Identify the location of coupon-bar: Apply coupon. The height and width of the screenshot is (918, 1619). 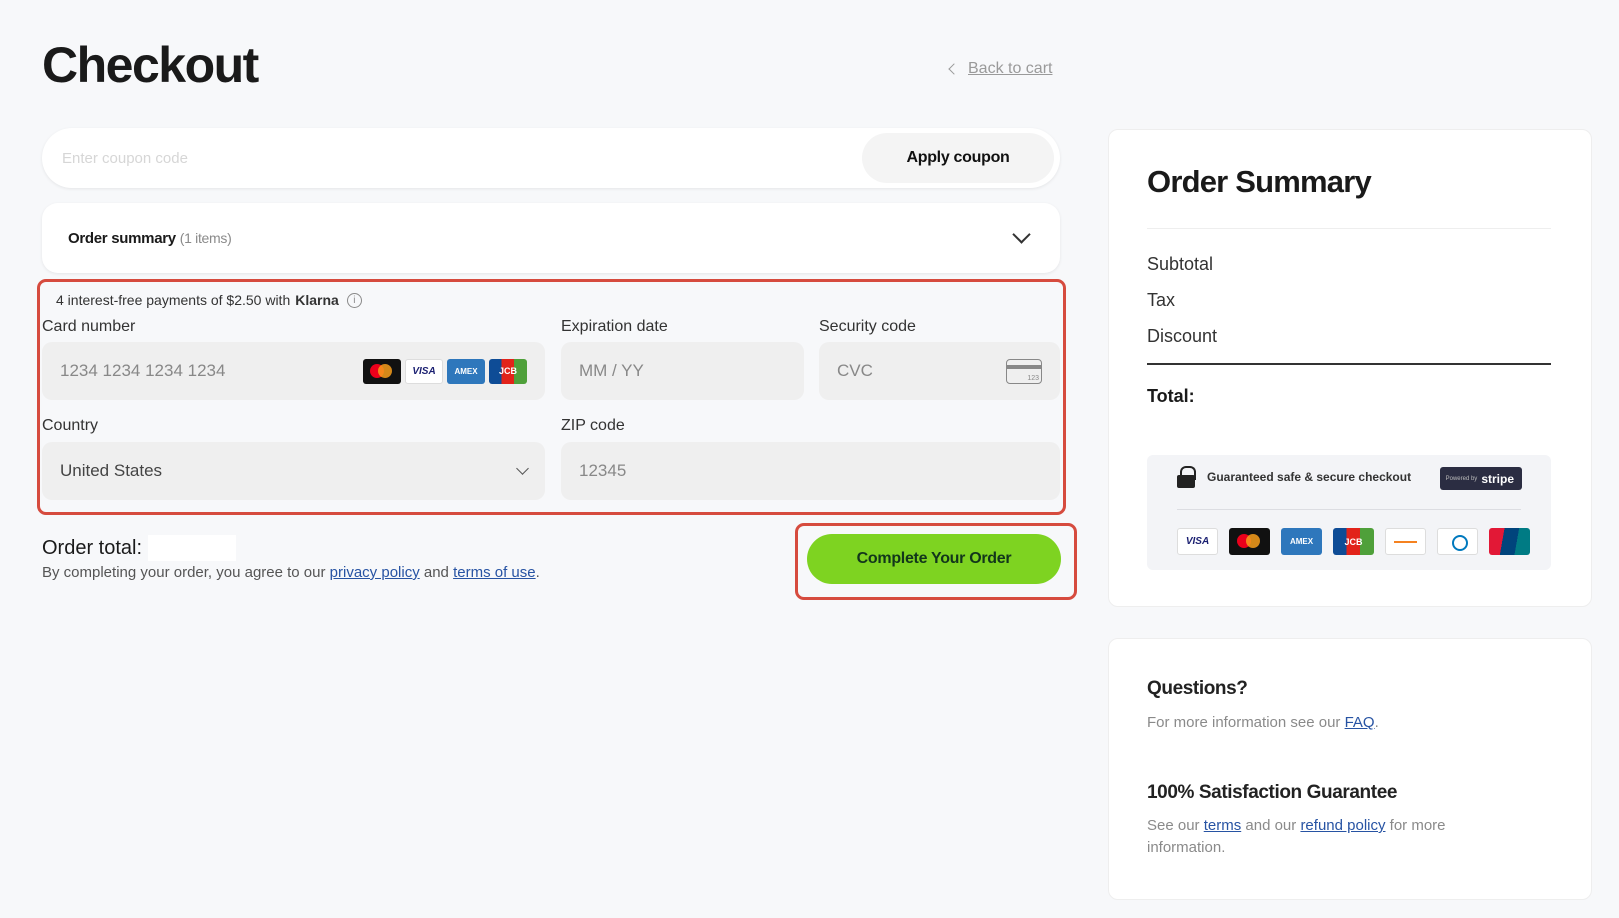
(551, 158).